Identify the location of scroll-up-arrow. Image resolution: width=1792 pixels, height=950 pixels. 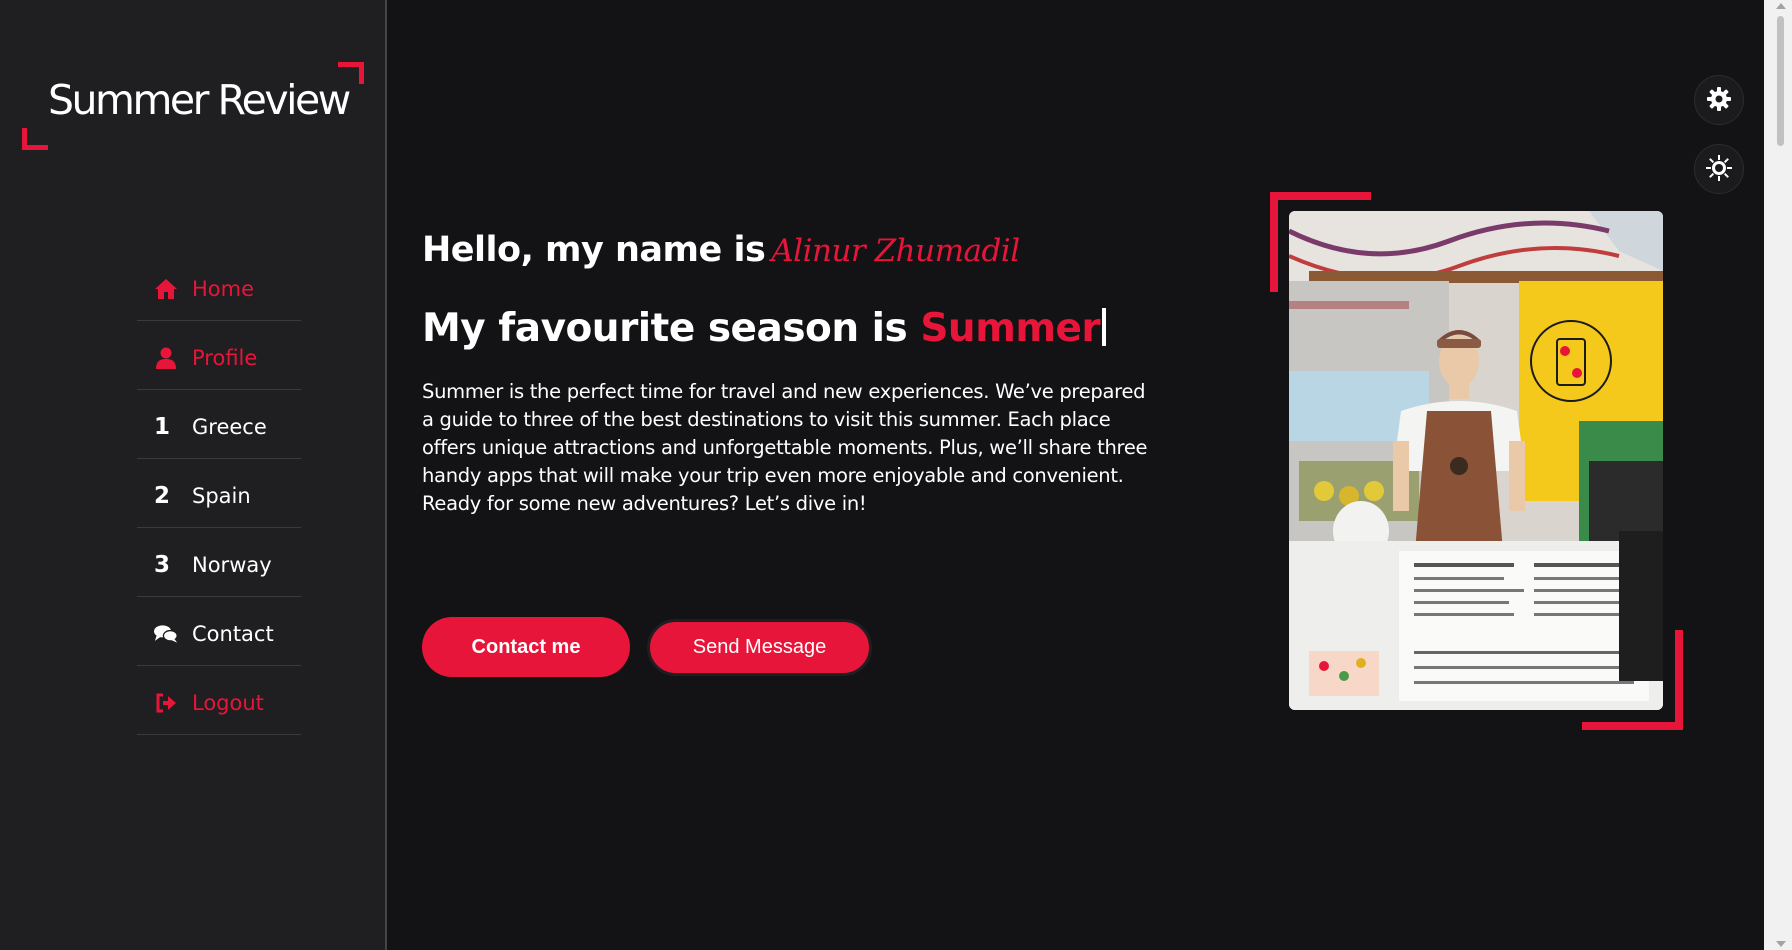
(1781, 6).